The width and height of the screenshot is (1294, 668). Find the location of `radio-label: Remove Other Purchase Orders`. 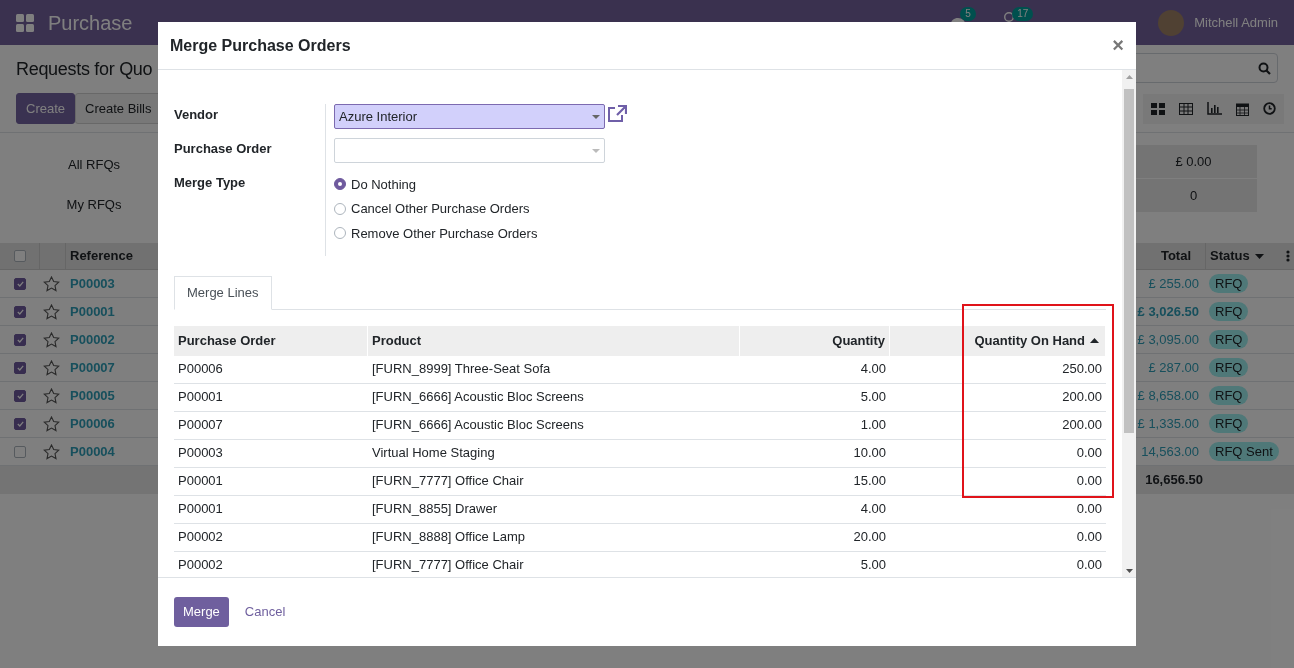

radio-label: Remove Other Purchase Orders is located at coordinates (444, 233).